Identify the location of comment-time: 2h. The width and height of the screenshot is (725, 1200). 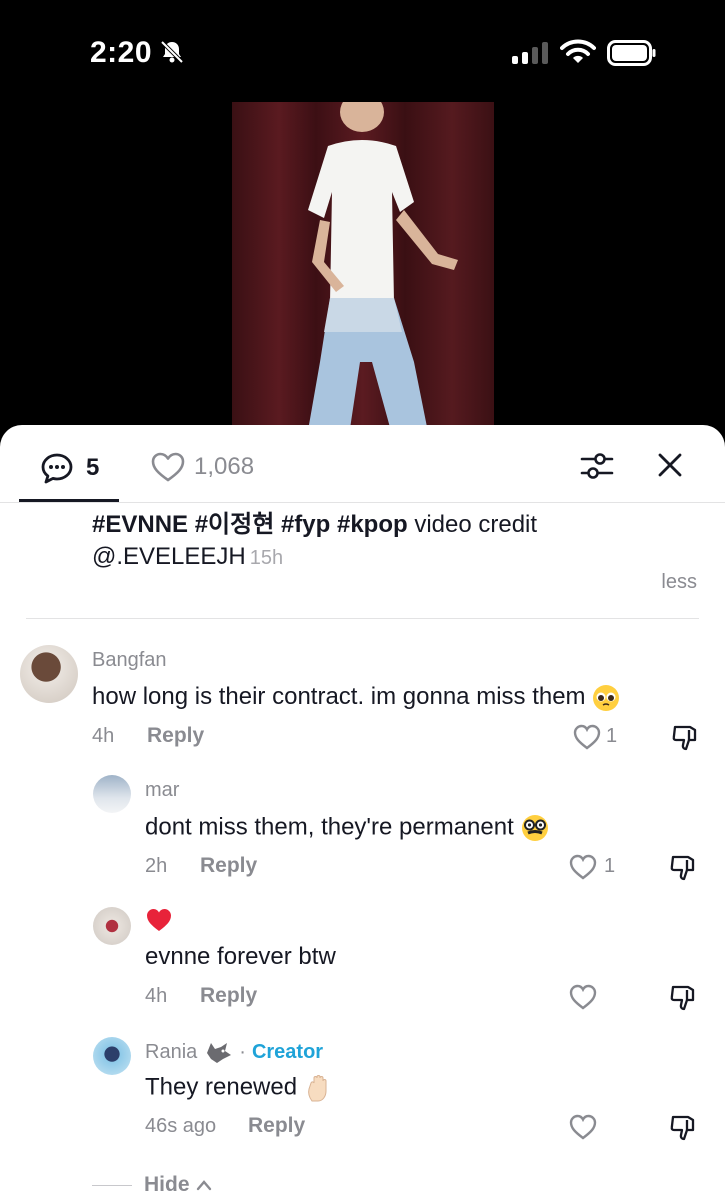
(156, 866).